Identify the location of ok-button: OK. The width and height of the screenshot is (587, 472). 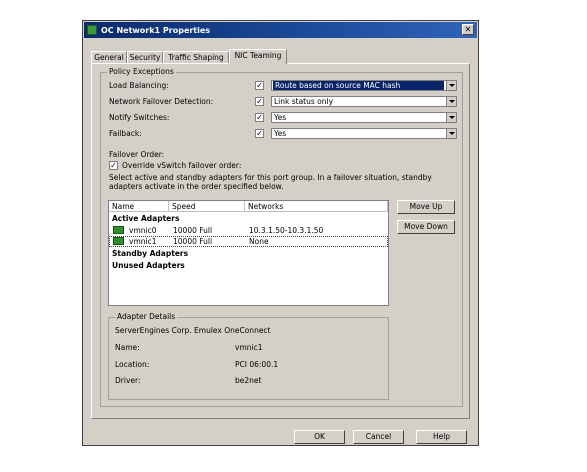
(319, 437).